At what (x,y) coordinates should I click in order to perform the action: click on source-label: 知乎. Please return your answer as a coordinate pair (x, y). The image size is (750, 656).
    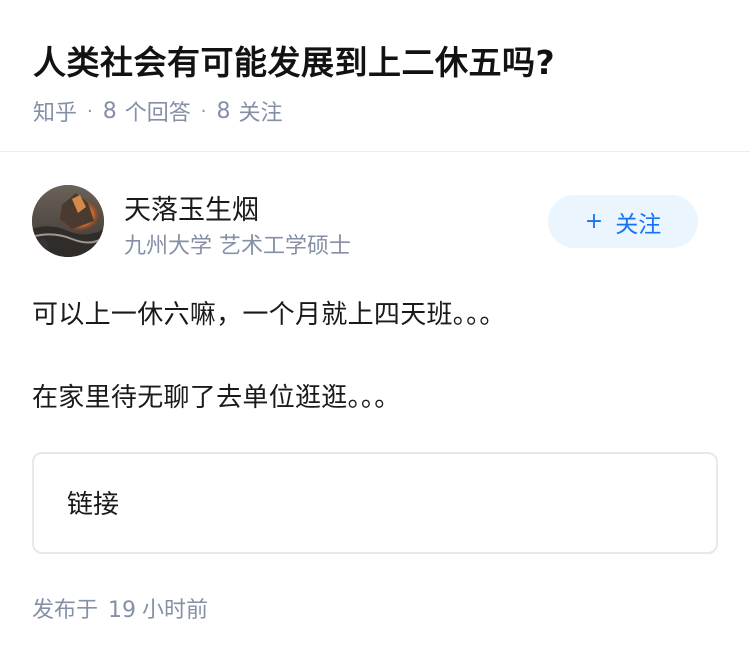
    Looking at the image, I should click on (55, 111).